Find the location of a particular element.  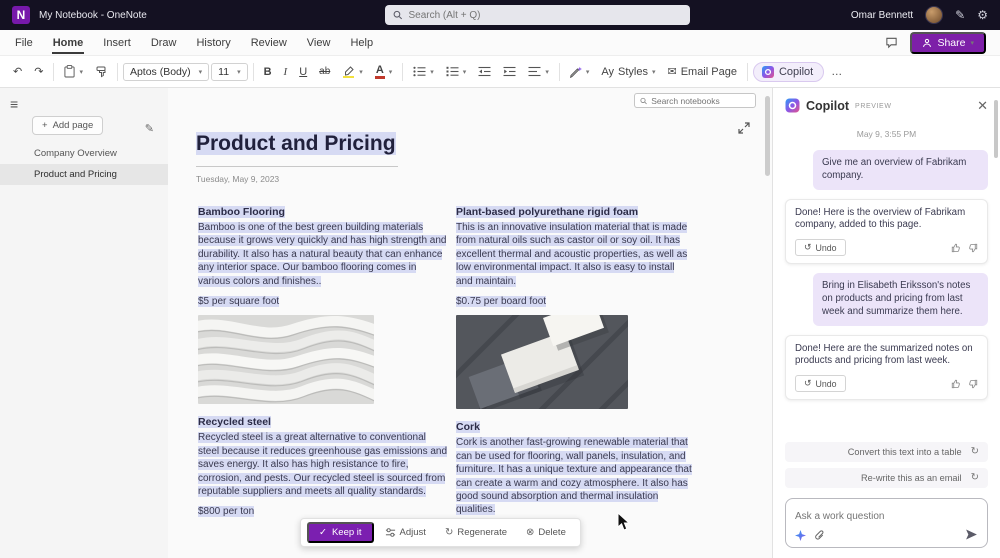

sparkle-pen-icon is located at coordinates (575, 72).